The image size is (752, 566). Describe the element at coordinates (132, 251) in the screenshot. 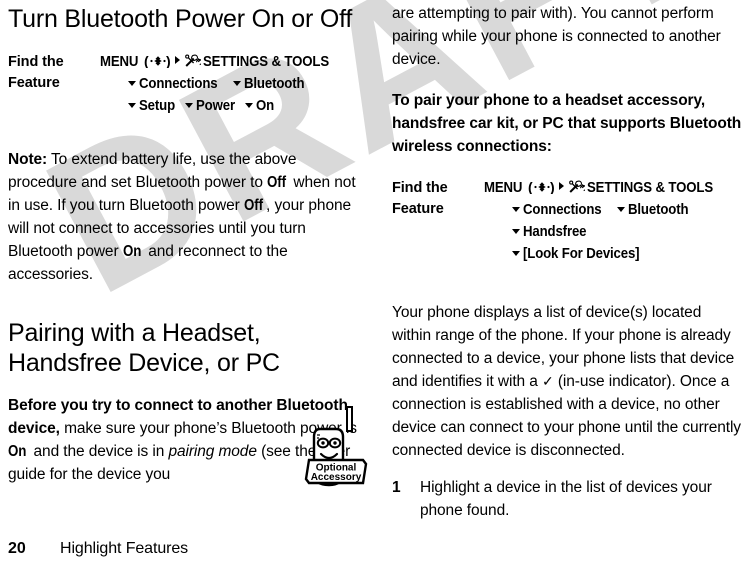

I see `note-token-on: On` at that location.